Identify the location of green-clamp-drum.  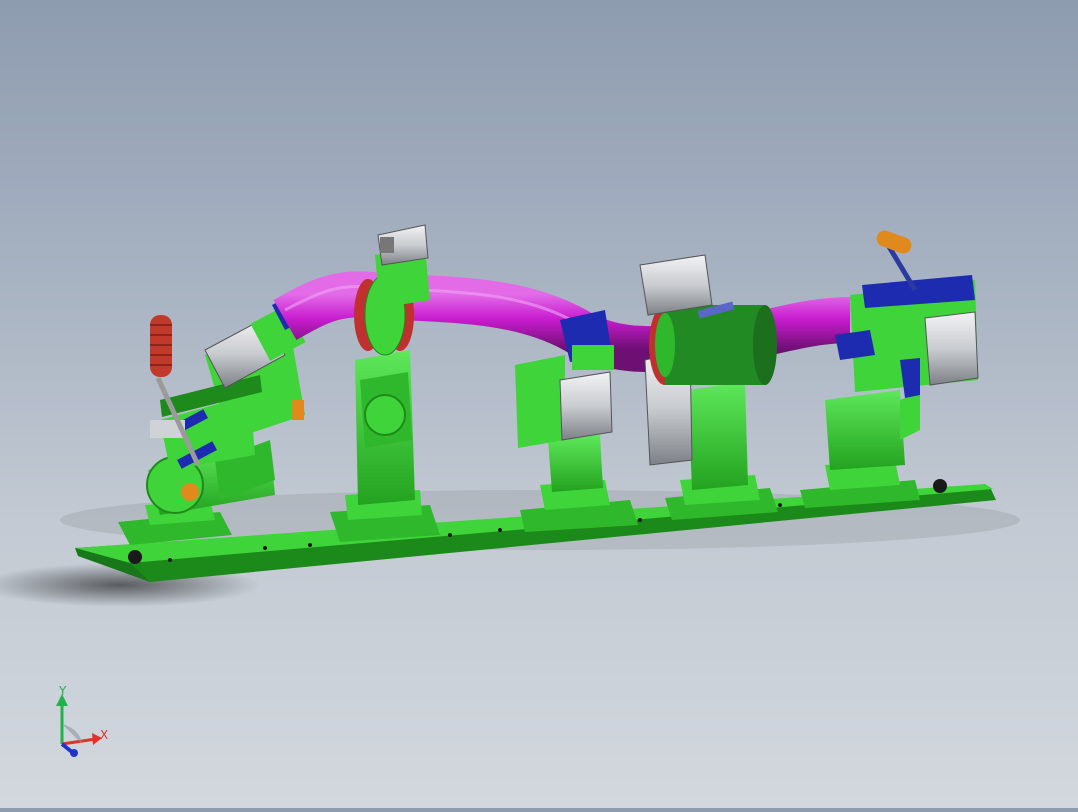
(713, 345).